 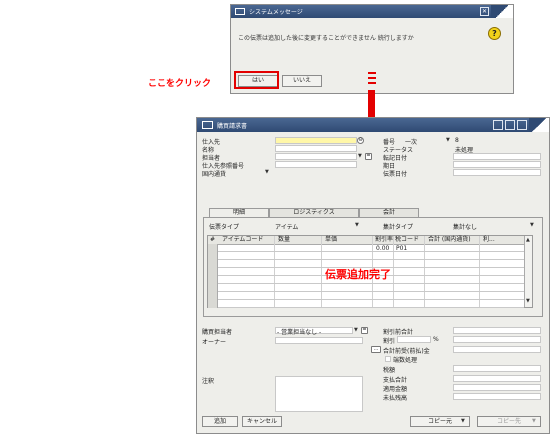 I want to click on discount-percent-field, so click(x=414, y=339).